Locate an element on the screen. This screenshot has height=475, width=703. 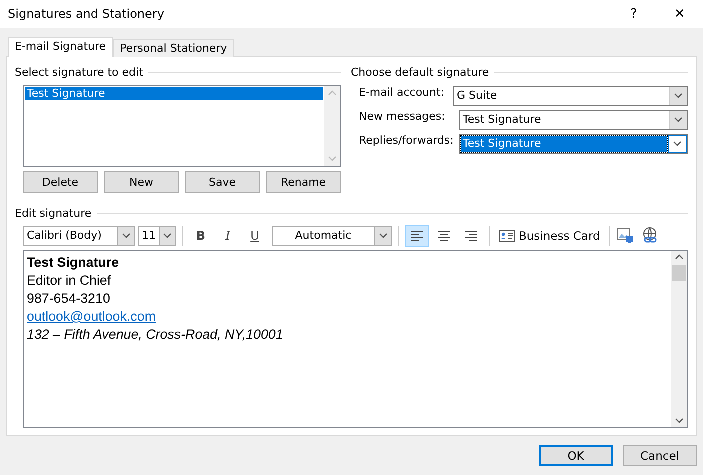
group-label: Select signature to edit is located at coordinates (79, 72).